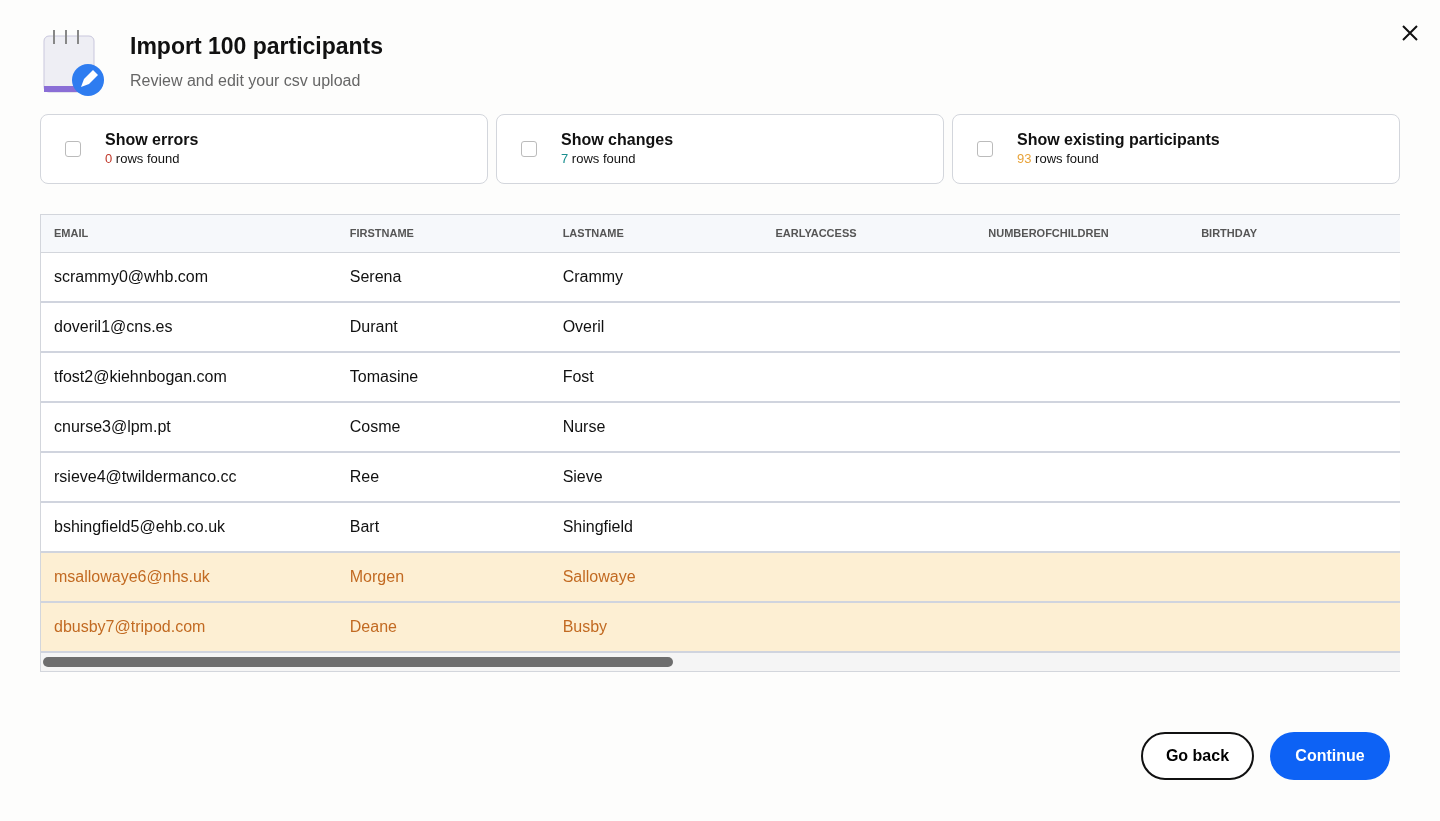 This screenshot has width=1440, height=821. Describe the element at coordinates (358, 662) in the screenshot. I see `scrollbar-thumb` at that location.